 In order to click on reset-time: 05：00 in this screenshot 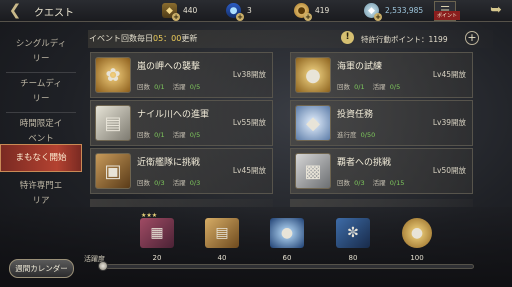, I will do `click(167, 38)`.